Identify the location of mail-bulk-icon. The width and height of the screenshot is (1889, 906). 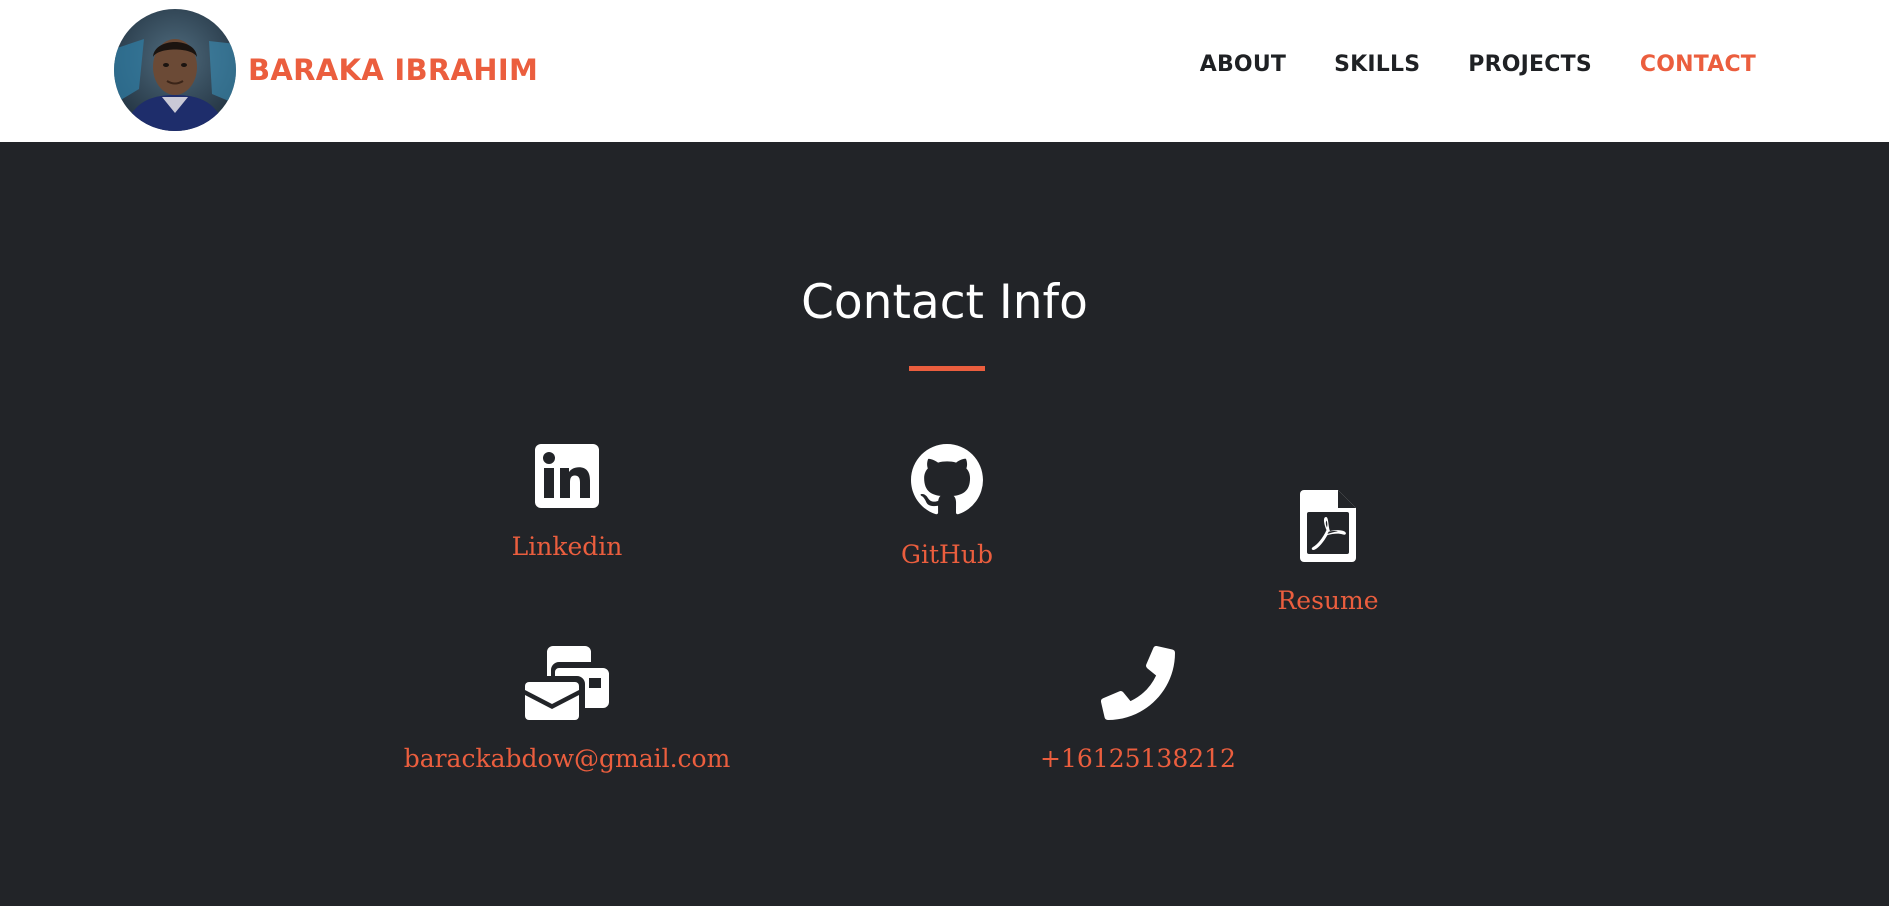
(567, 683).